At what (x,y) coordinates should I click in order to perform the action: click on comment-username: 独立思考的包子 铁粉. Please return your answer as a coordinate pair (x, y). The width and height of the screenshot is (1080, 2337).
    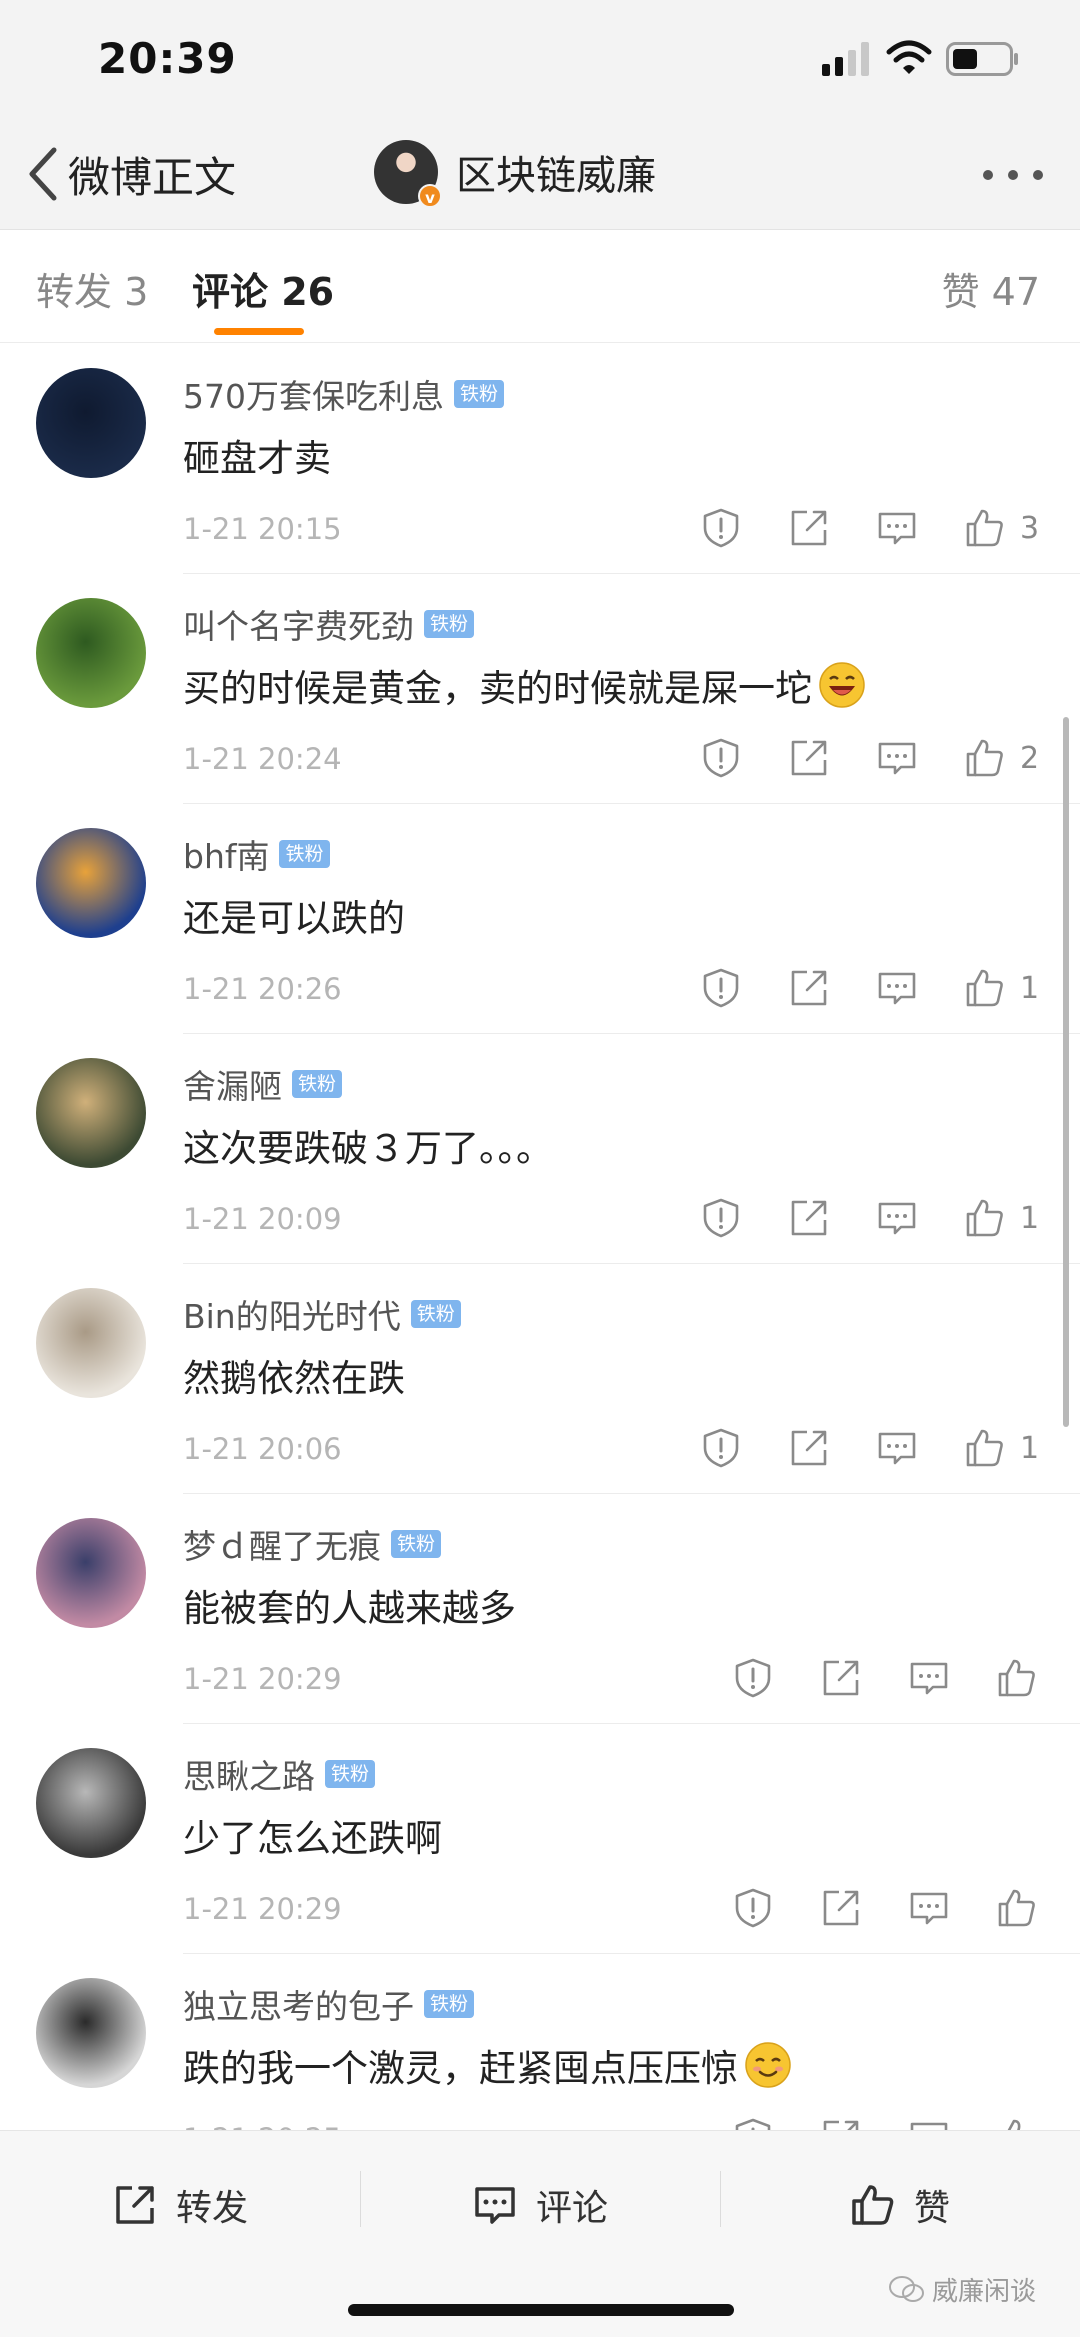
    Looking at the image, I should click on (329, 2004).